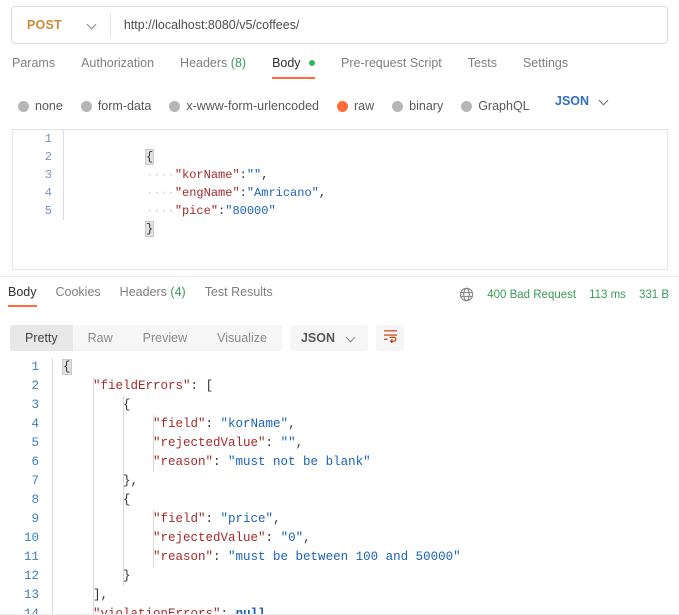 The height and width of the screenshot is (615, 679). I want to click on radio-none-icon, so click(23, 106).